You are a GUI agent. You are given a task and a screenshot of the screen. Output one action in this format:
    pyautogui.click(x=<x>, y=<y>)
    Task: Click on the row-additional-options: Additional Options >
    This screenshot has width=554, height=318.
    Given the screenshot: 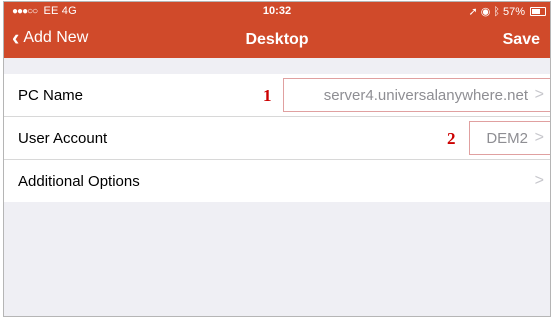 What is the action you would take?
    pyautogui.click(x=277, y=181)
    